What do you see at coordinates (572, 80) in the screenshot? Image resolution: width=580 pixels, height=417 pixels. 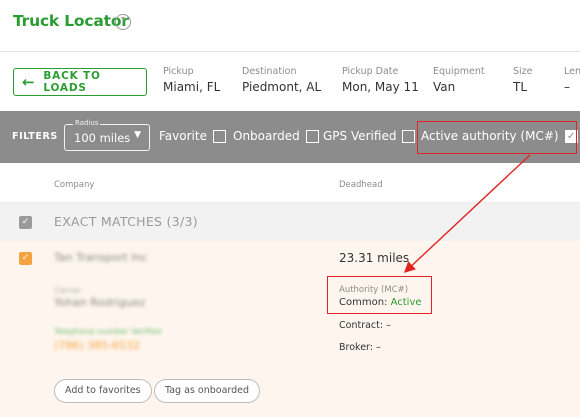 I see `load-col-length: Len –` at bounding box center [572, 80].